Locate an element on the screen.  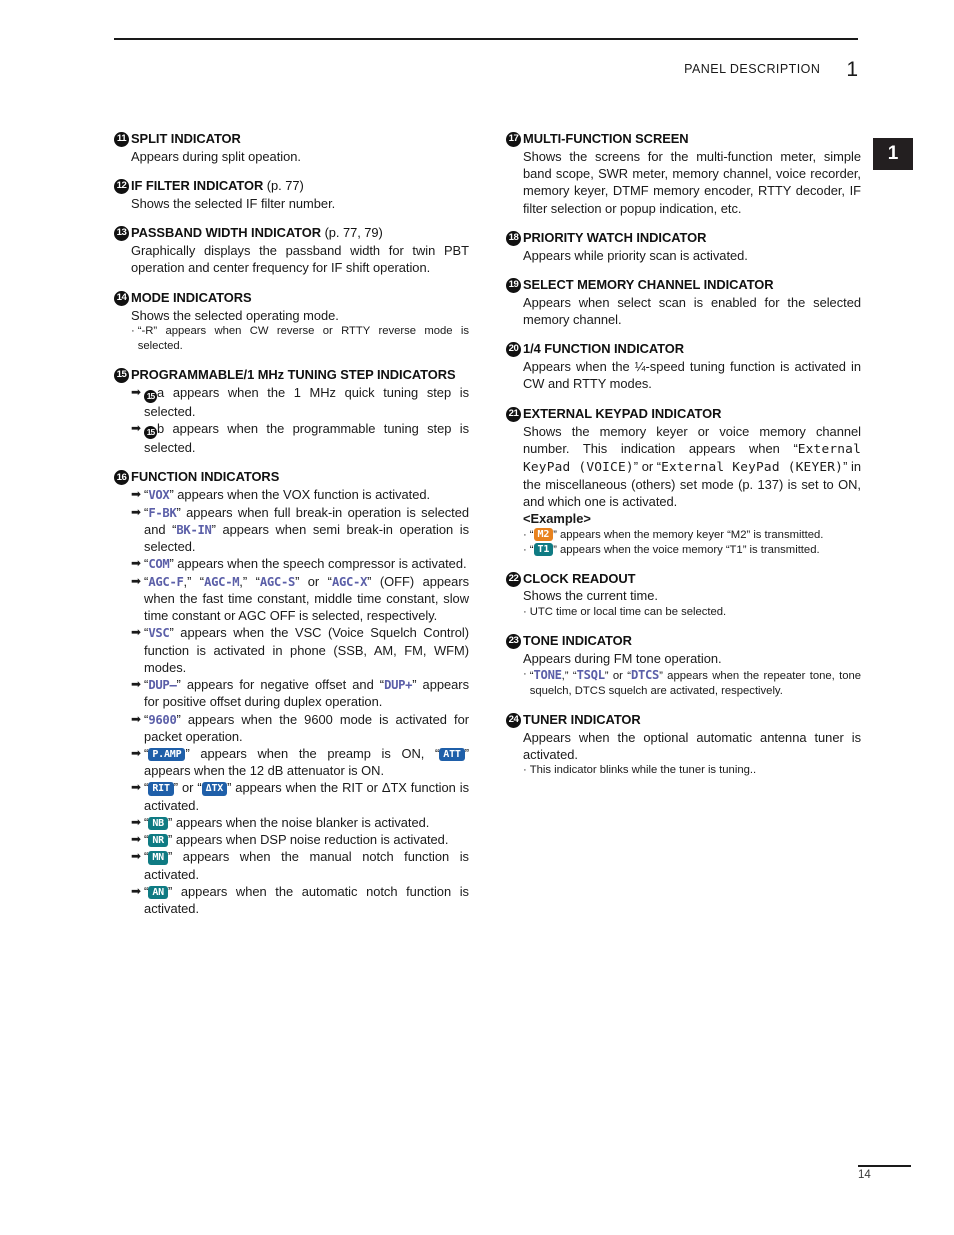
section-title: FUNCTION INDICATORS is located at coordinates (205, 477).